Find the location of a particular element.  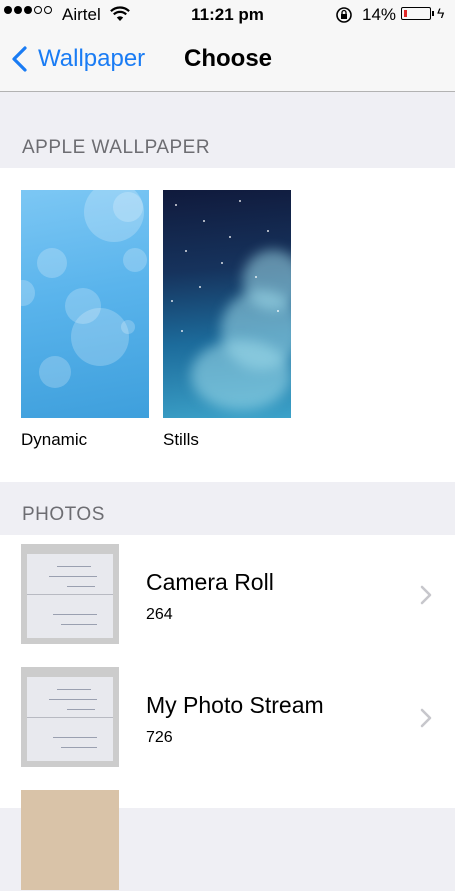

back-button: Wallpaper is located at coordinates (76, 59).